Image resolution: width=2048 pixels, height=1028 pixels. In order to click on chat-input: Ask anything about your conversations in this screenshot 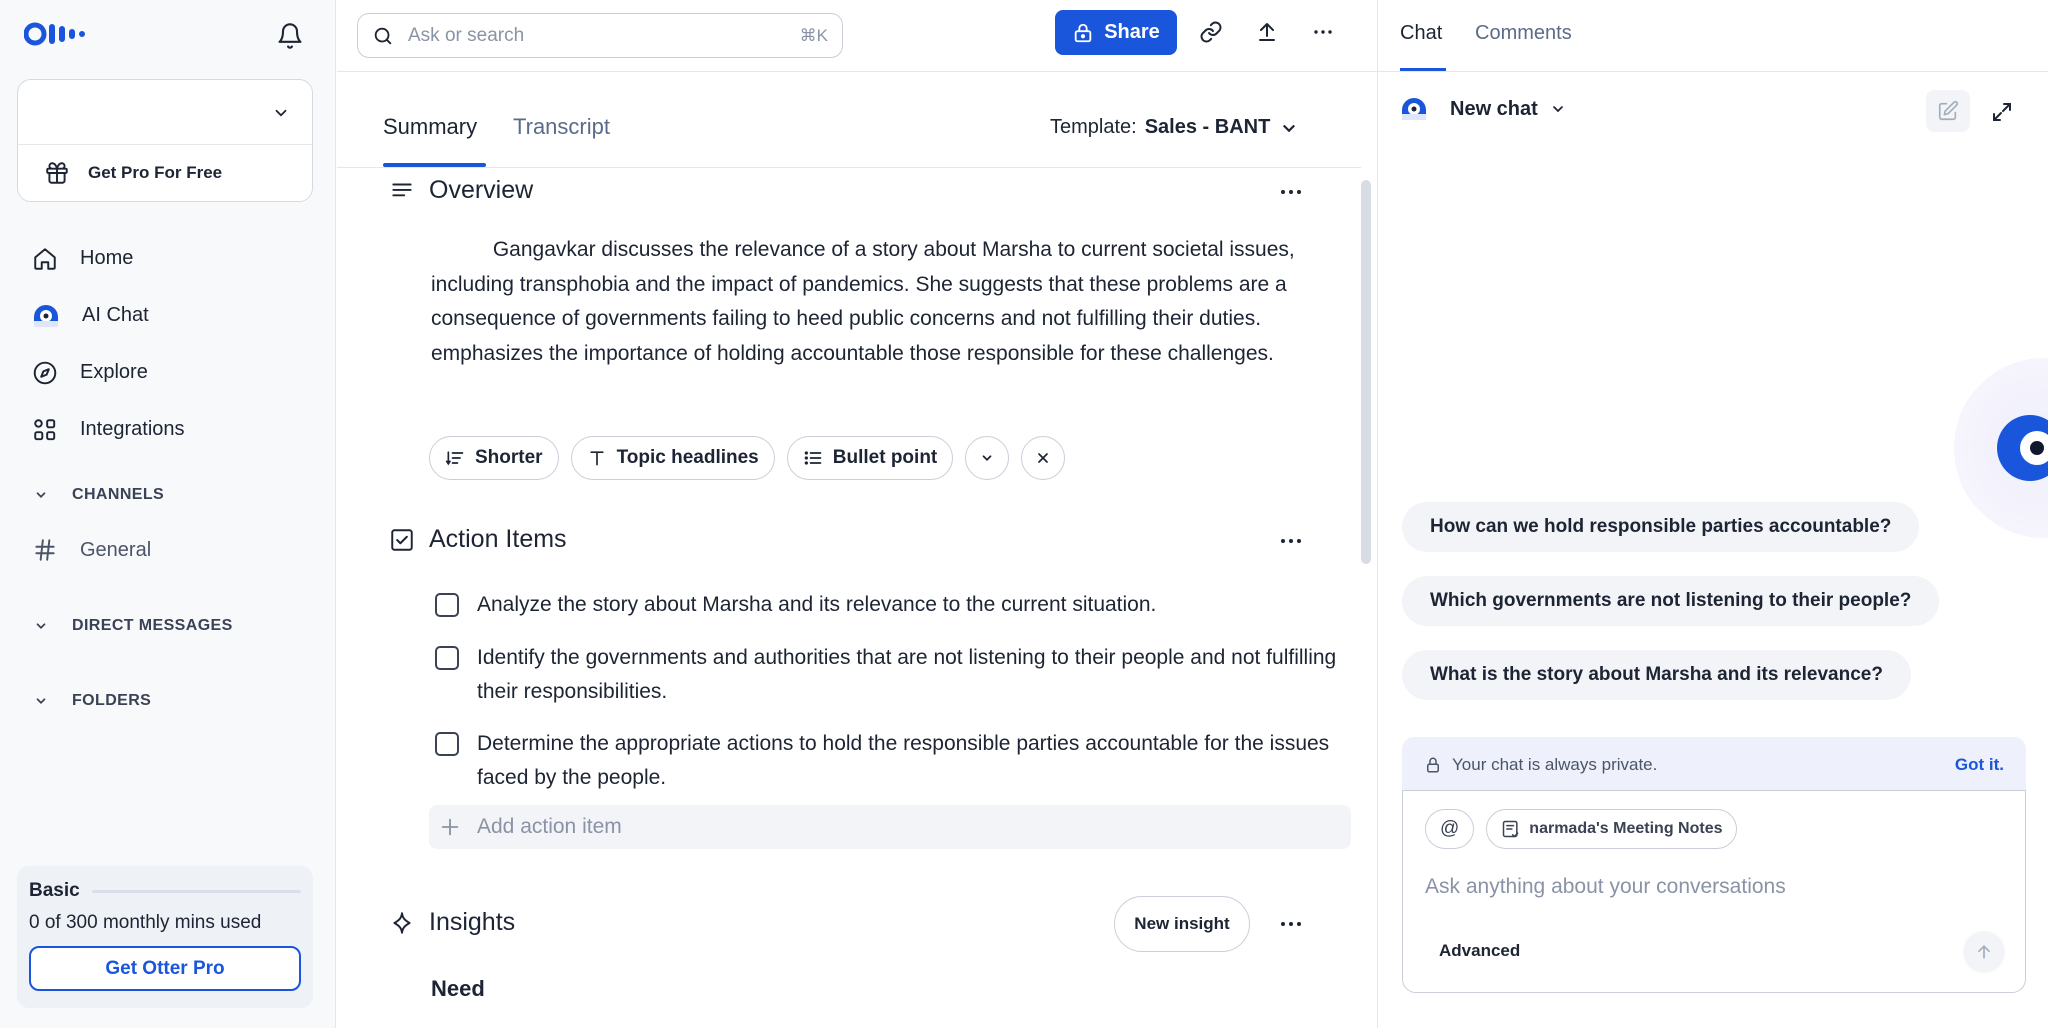, I will do `click(1605, 887)`.